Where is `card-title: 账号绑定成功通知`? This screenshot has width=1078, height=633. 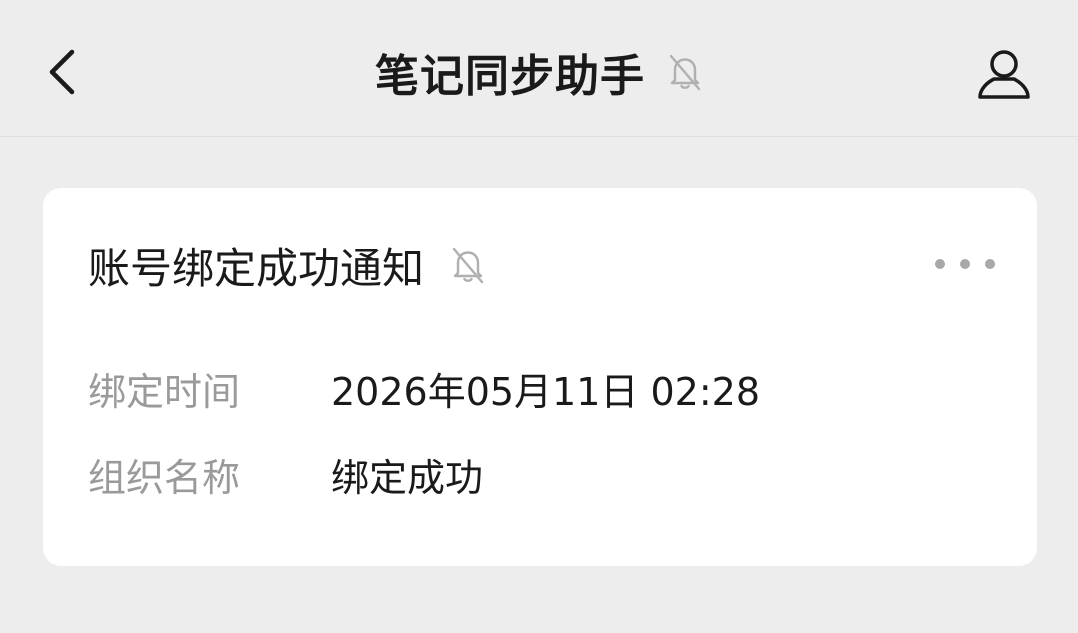 card-title: 账号绑定成功通知 is located at coordinates (256, 268).